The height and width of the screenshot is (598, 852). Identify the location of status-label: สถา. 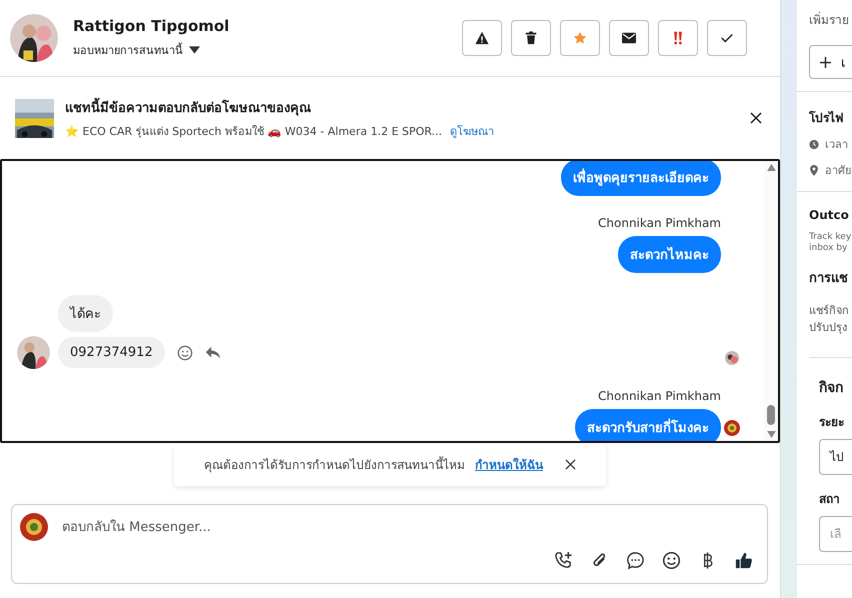
(830, 499).